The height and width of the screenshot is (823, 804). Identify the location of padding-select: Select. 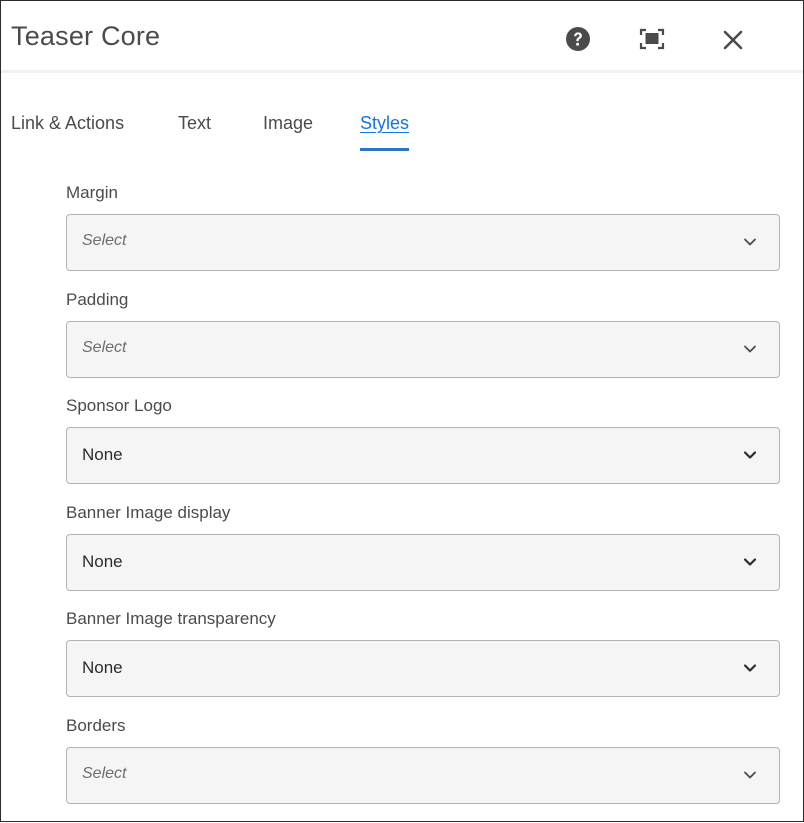
(423, 349).